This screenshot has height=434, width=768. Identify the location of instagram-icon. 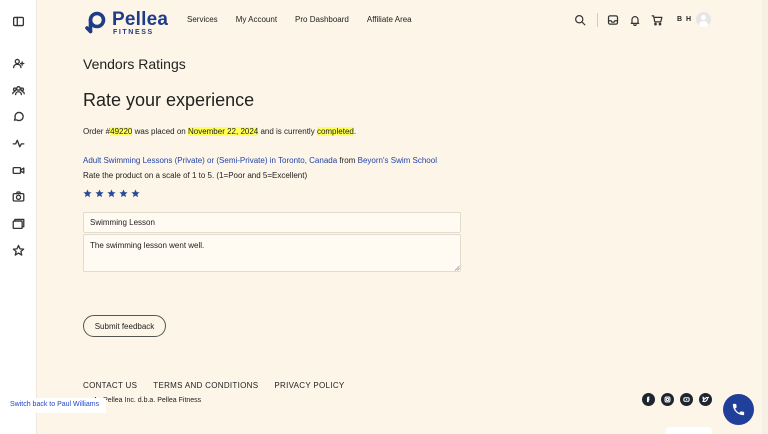
(667, 399).